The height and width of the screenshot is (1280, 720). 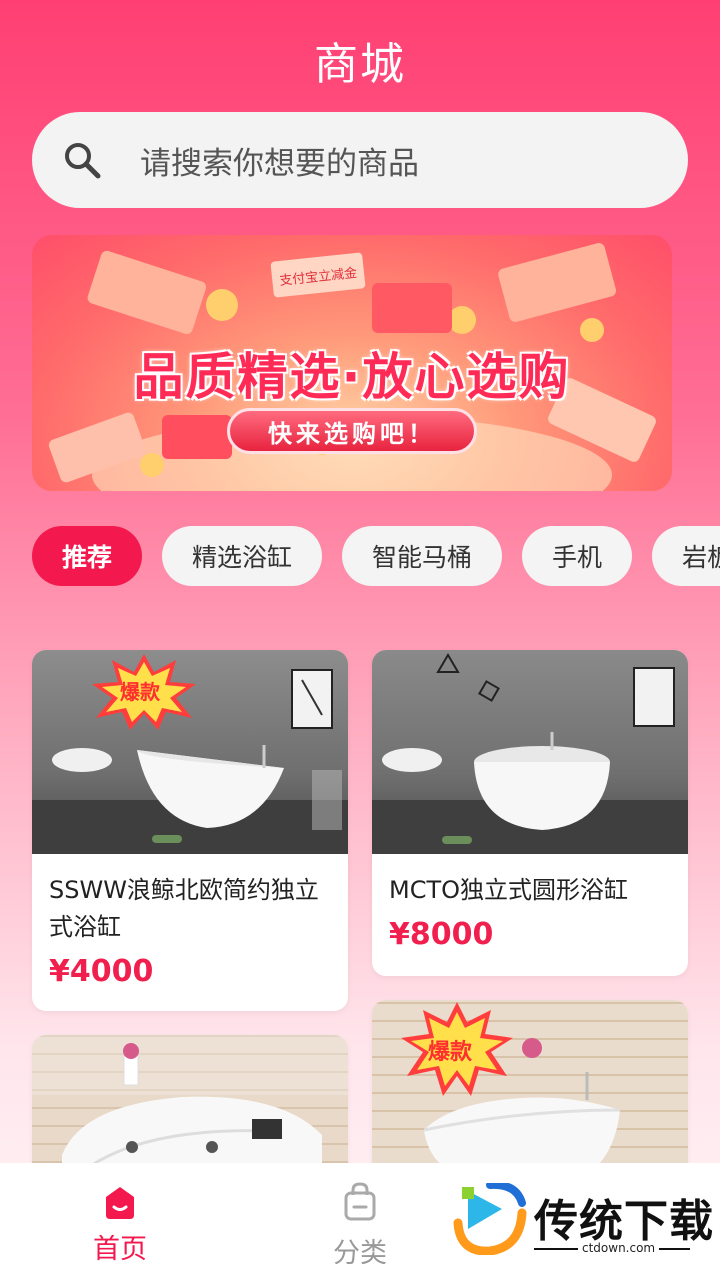 I want to click on product-card: MCTO独立式圆形浴缸 ¥8000, so click(x=530, y=813).